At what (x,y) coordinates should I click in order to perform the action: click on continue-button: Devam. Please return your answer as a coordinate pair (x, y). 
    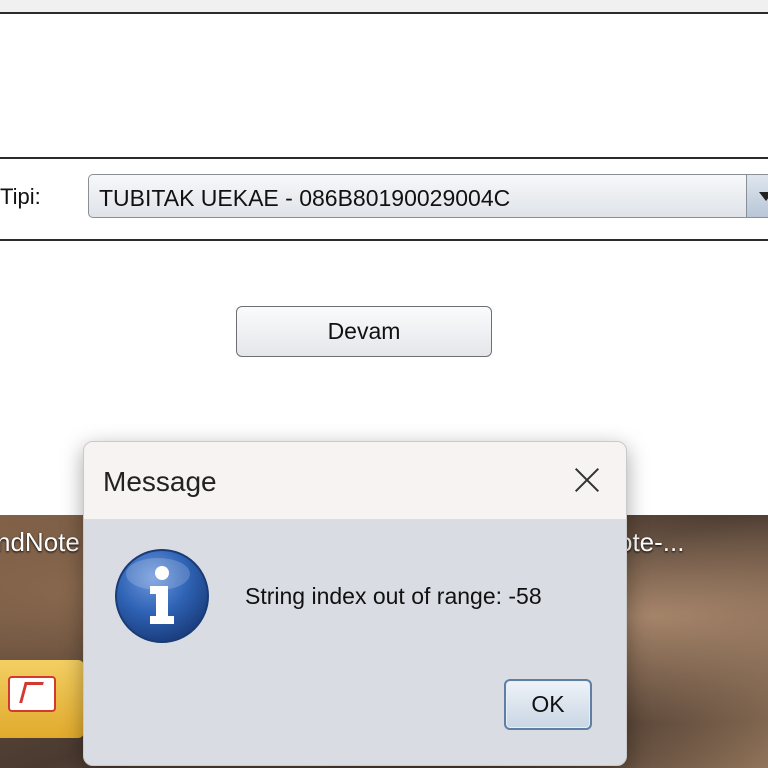
    Looking at the image, I should click on (364, 331).